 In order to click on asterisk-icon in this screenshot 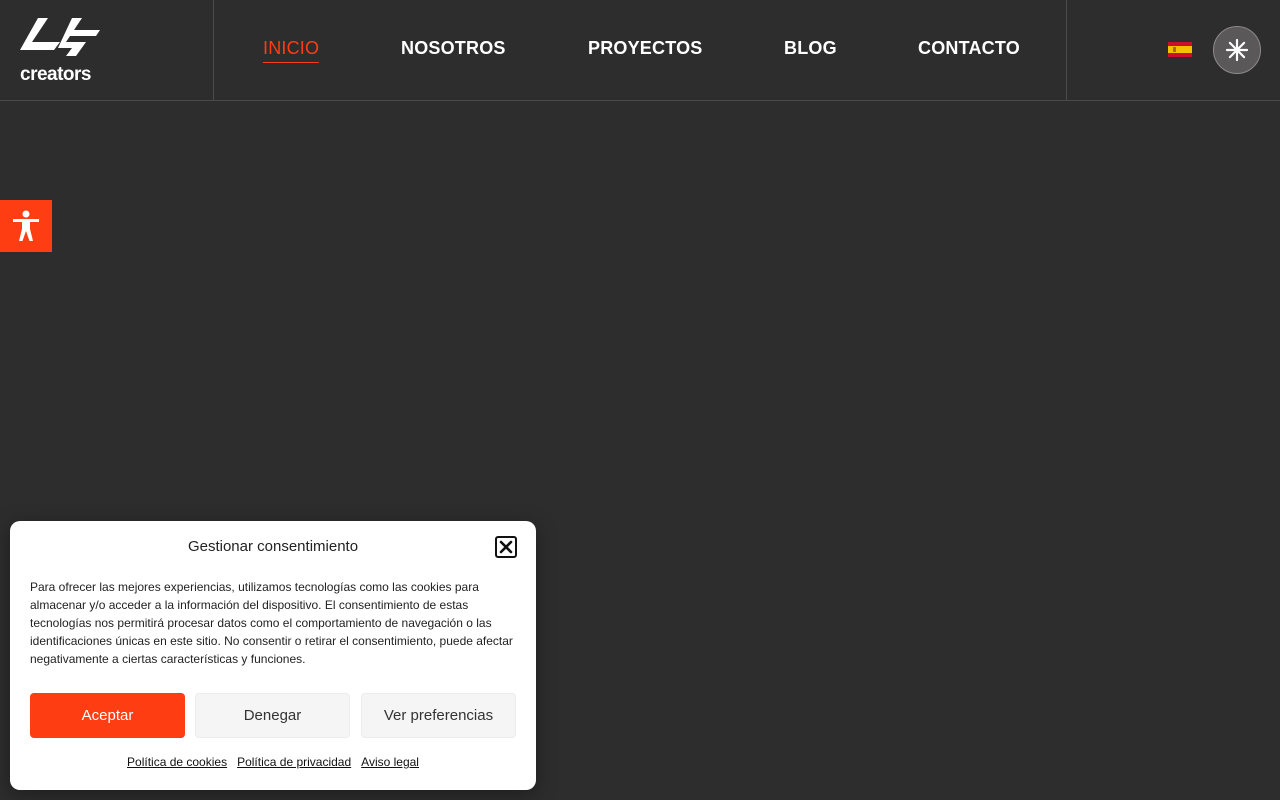, I will do `click(1237, 50)`.